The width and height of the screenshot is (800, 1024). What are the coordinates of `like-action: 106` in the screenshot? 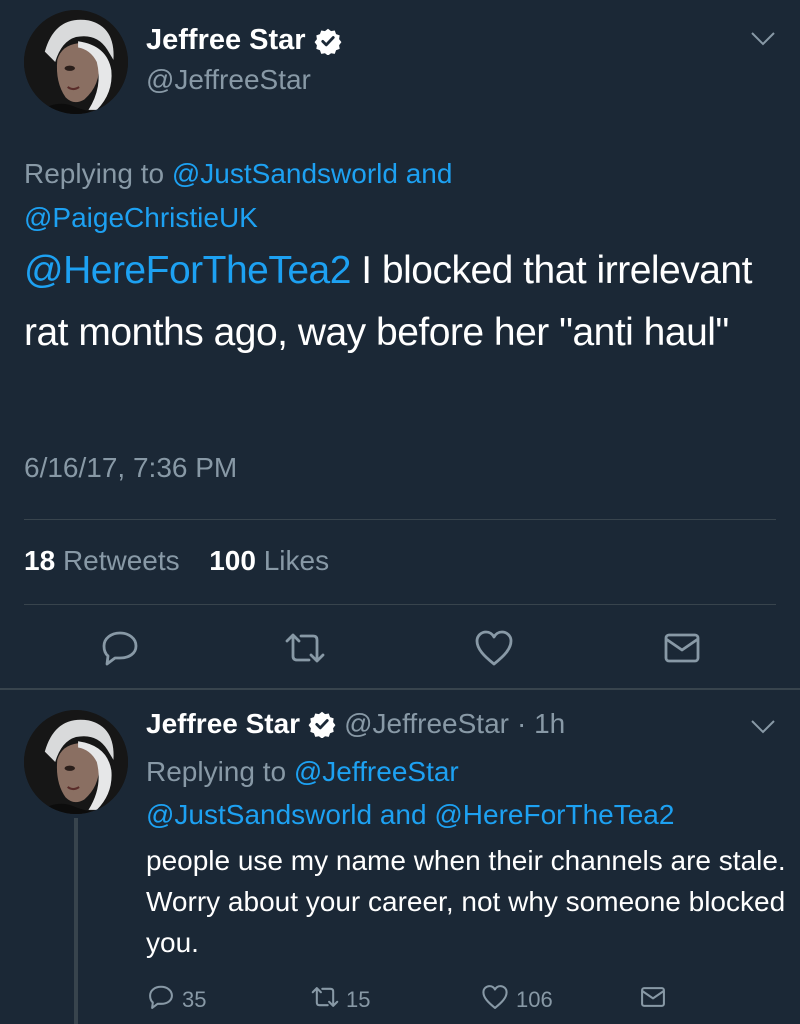 It's located at (516, 1000).